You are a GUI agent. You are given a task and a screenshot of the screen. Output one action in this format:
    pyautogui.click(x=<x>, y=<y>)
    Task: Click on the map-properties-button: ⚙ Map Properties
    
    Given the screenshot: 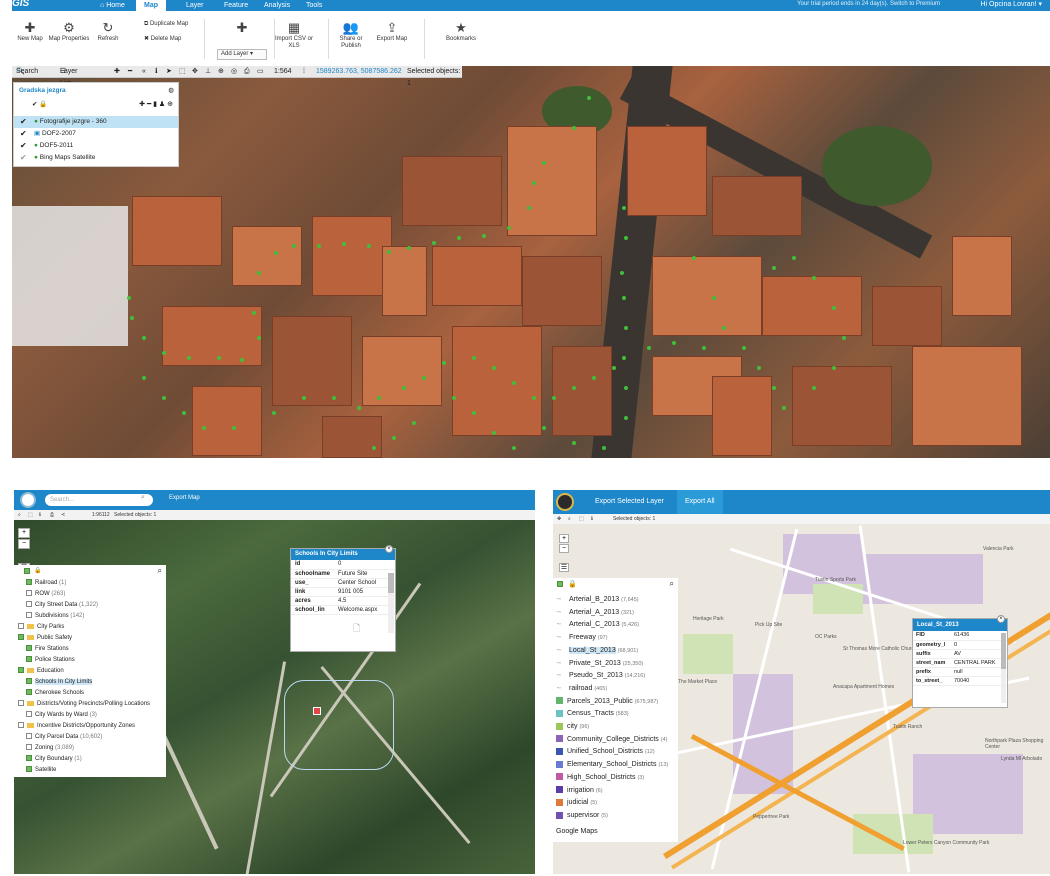 What is the action you would take?
    pyautogui.click(x=69, y=31)
    